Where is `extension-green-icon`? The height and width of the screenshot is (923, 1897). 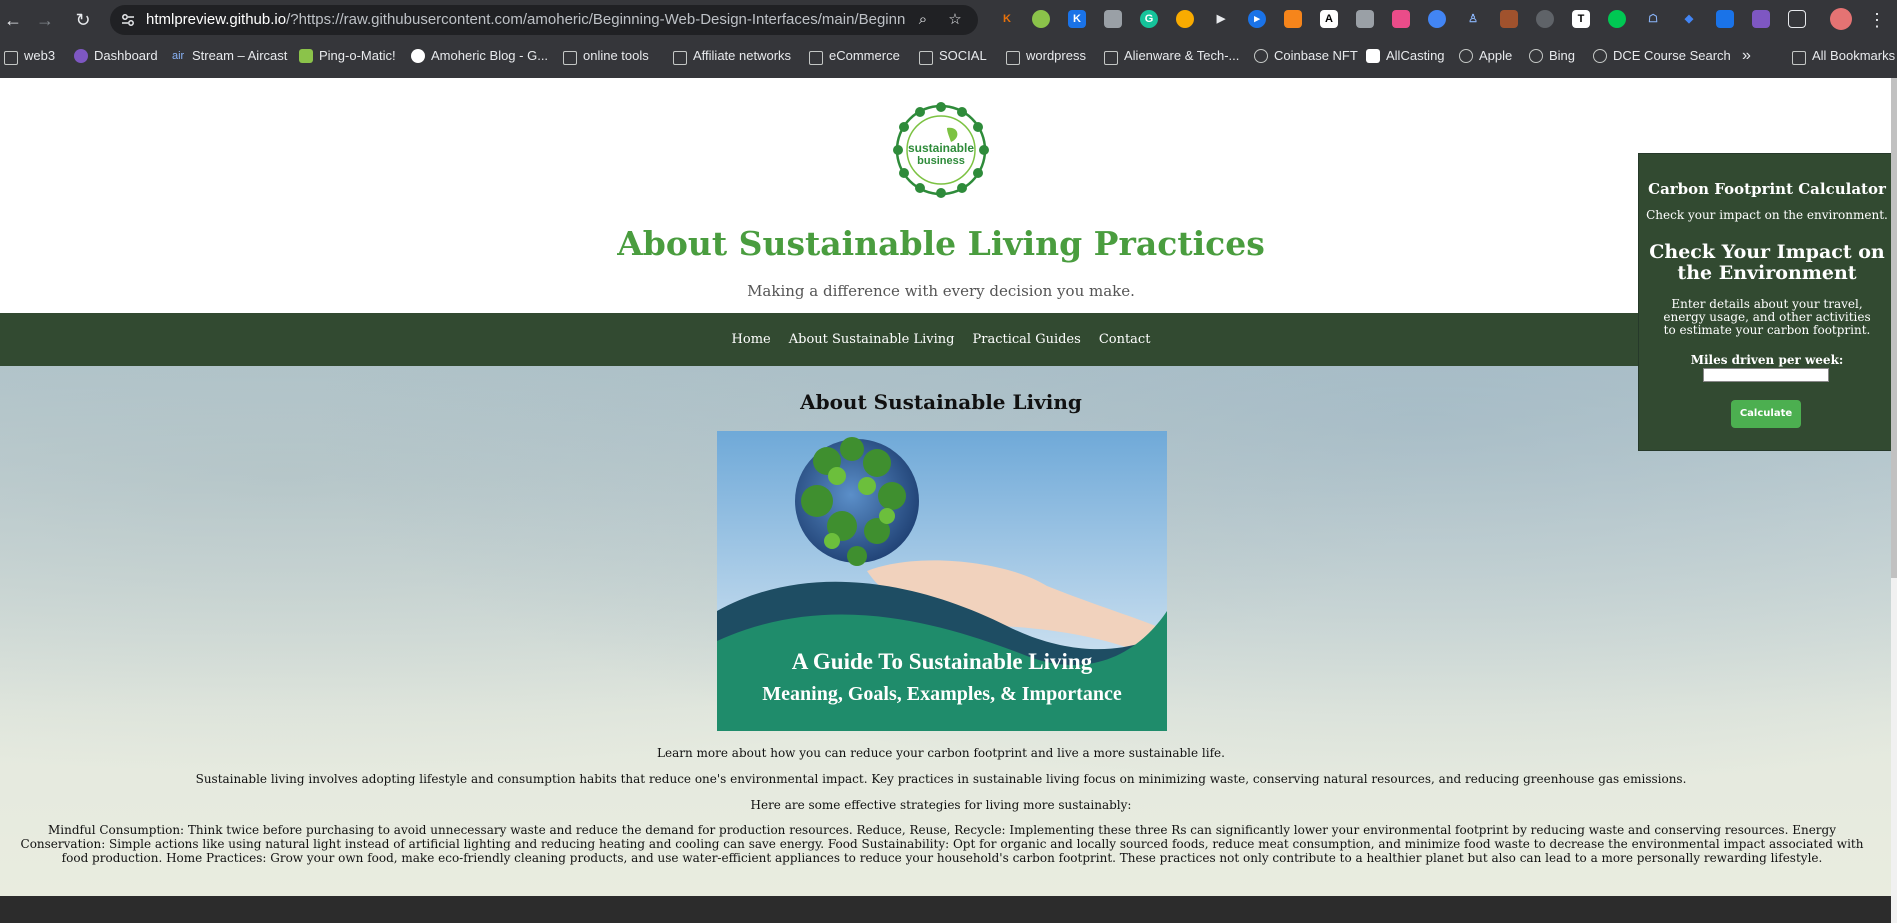 extension-green-icon is located at coordinates (1041, 19).